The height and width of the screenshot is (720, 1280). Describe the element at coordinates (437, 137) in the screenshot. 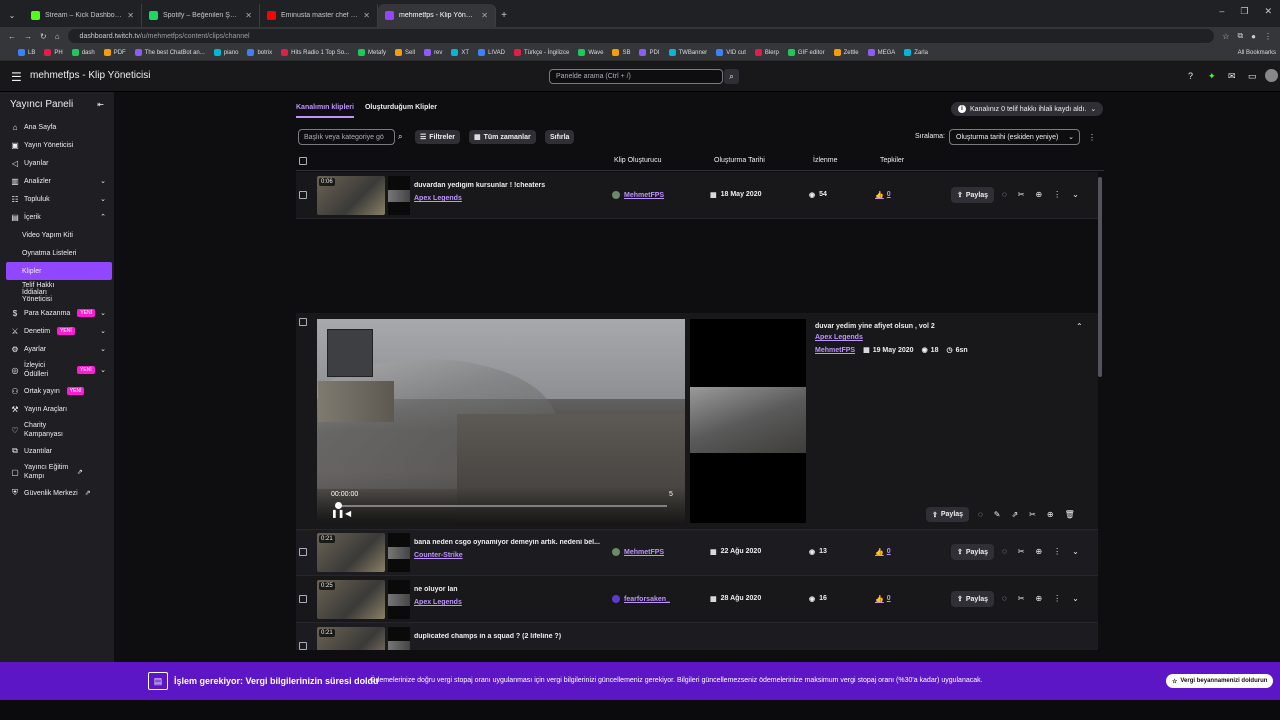

I see `filters-button: ☰ Filtreler` at that location.